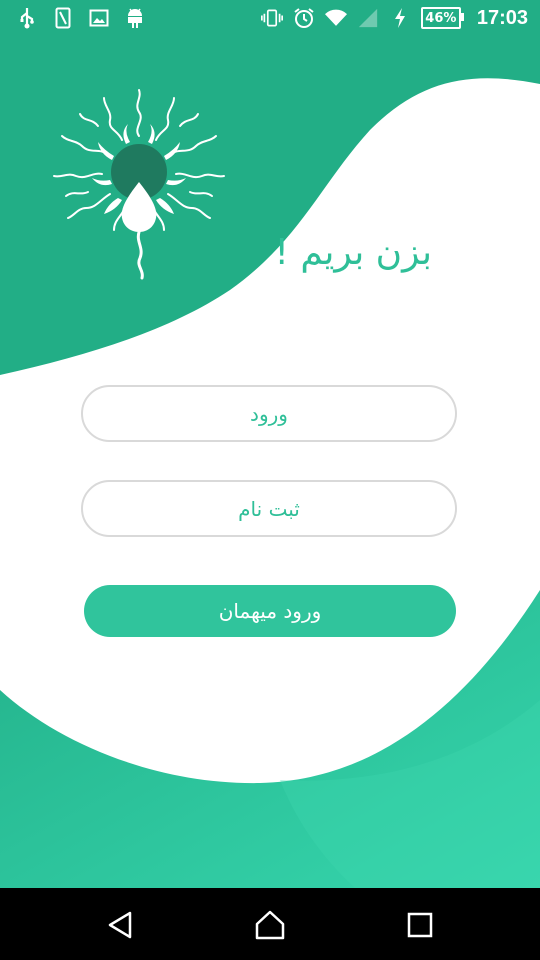  I want to click on login-button: ورود, so click(269, 413).